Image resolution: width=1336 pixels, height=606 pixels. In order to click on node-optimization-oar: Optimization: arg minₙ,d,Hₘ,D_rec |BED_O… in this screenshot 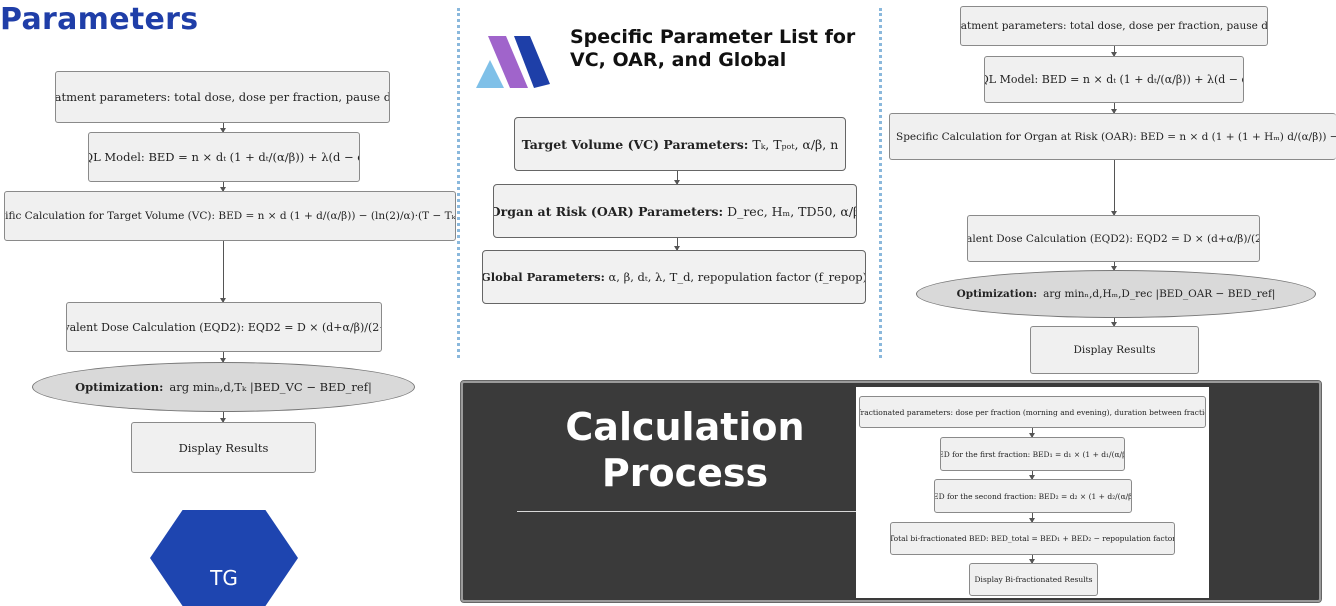, I will do `click(1116, 294)`.